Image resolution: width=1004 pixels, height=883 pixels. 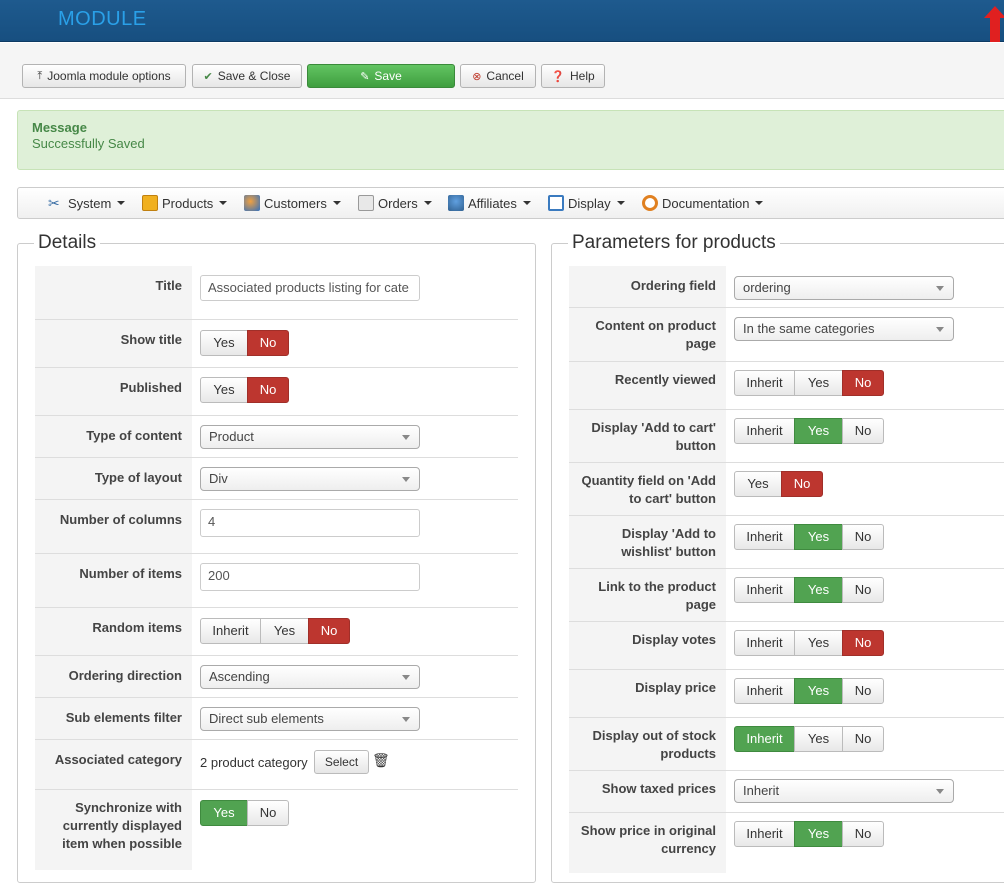 I want to click on row-votes: Display votes Inherit Yes No, so click(x=786, y=646).